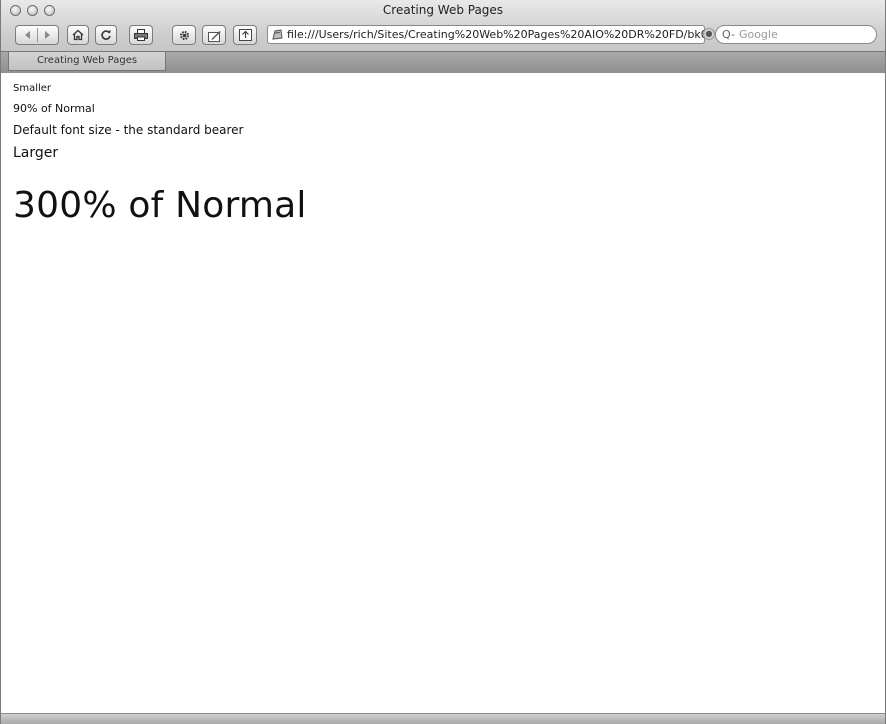 The height and width of the screenshot is (724, 886). What do you see at coordinates (54, 108) in the screenshot?
I see `text-90-percent: 90% of Normal` at bounding box center [54, 108].